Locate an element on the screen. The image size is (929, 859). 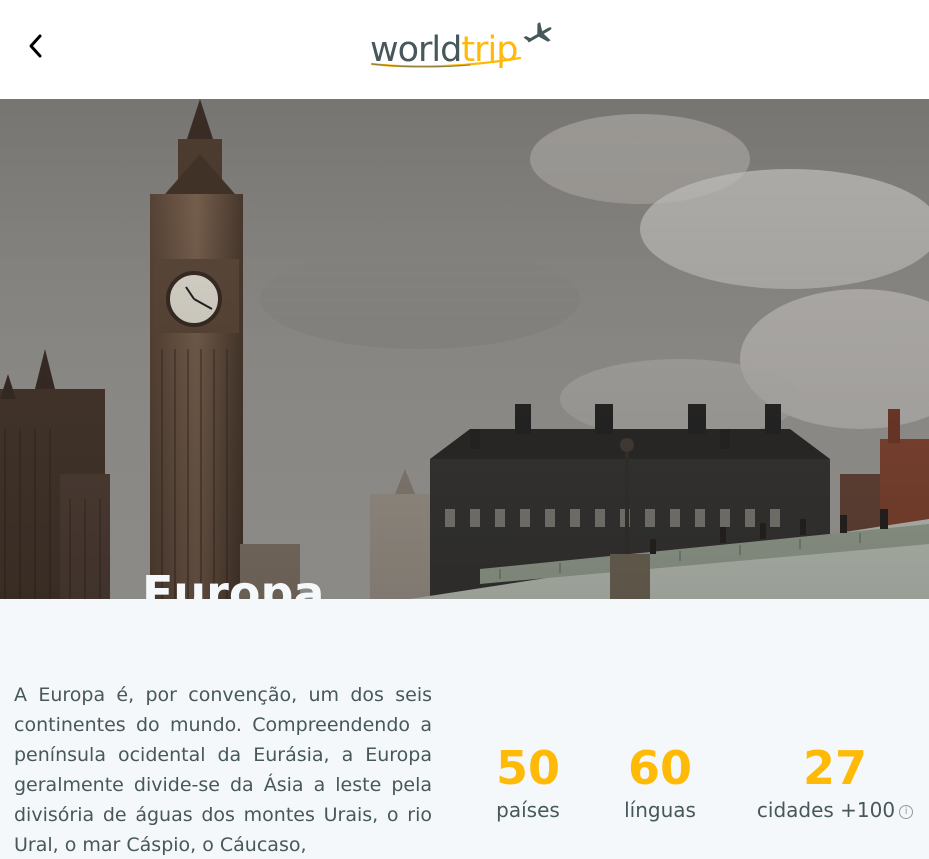
stat-cities: 27 cidades +100 i is located at coordinates (835, 782).